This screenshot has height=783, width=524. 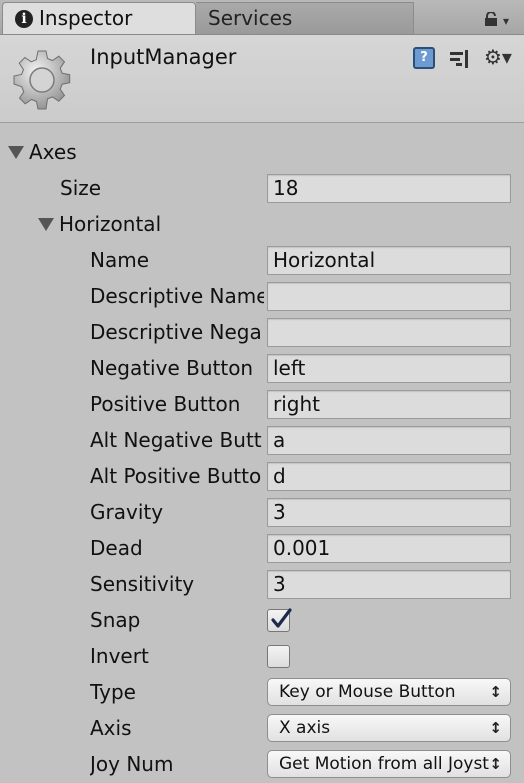 What do you see at coordinates (424, 58) in the screenshot?
I see `help-icon: ?` at bounding box center [424, 58].